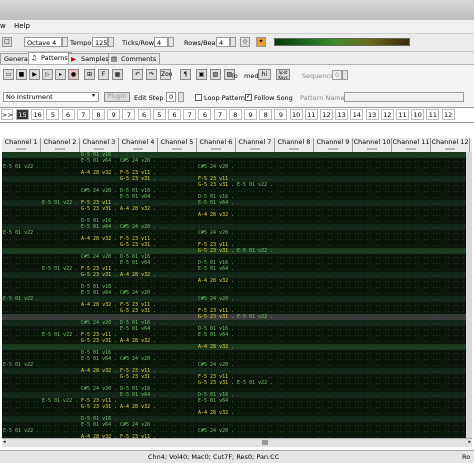  Describe the element at coordinates (73, 74) in the screenshot. I see `record-icon: ●` at that location.